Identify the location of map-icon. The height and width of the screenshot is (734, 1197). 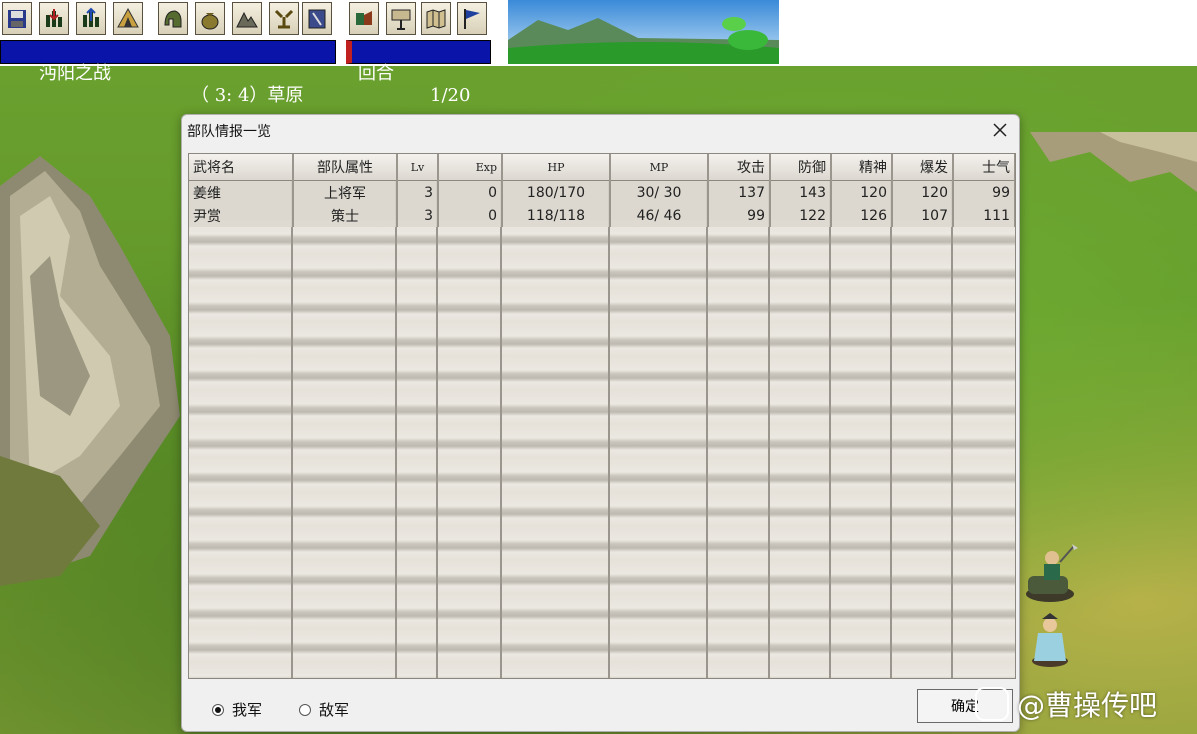
(436, 18).